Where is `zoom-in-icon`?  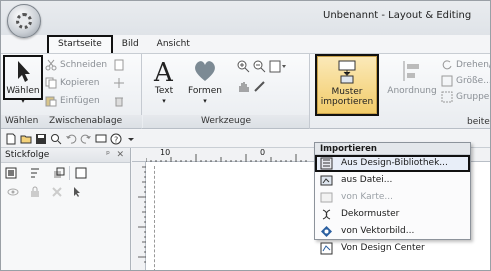
zoom-in-icon is located at coordinates (243, 66).